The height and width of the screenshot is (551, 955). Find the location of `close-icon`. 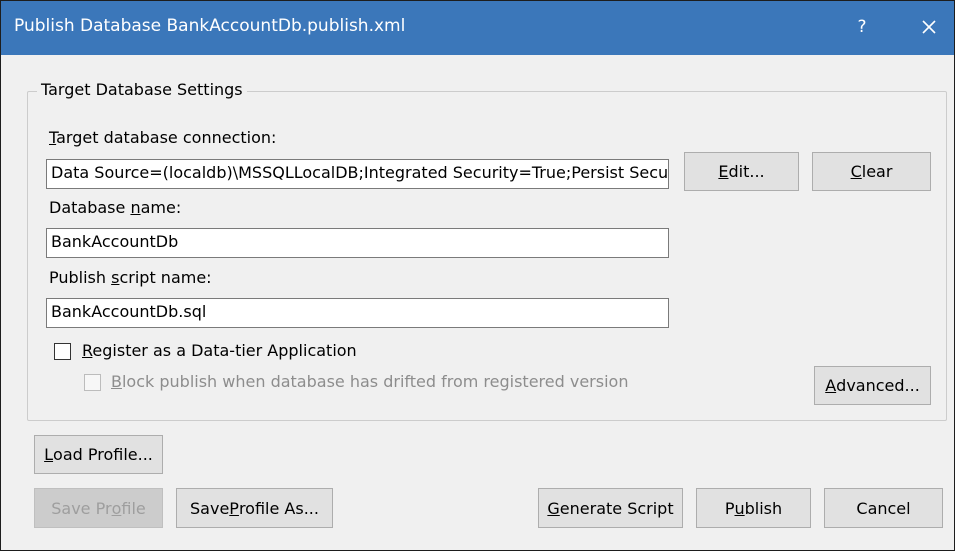

close-icon is located at coordinates (929, 27).